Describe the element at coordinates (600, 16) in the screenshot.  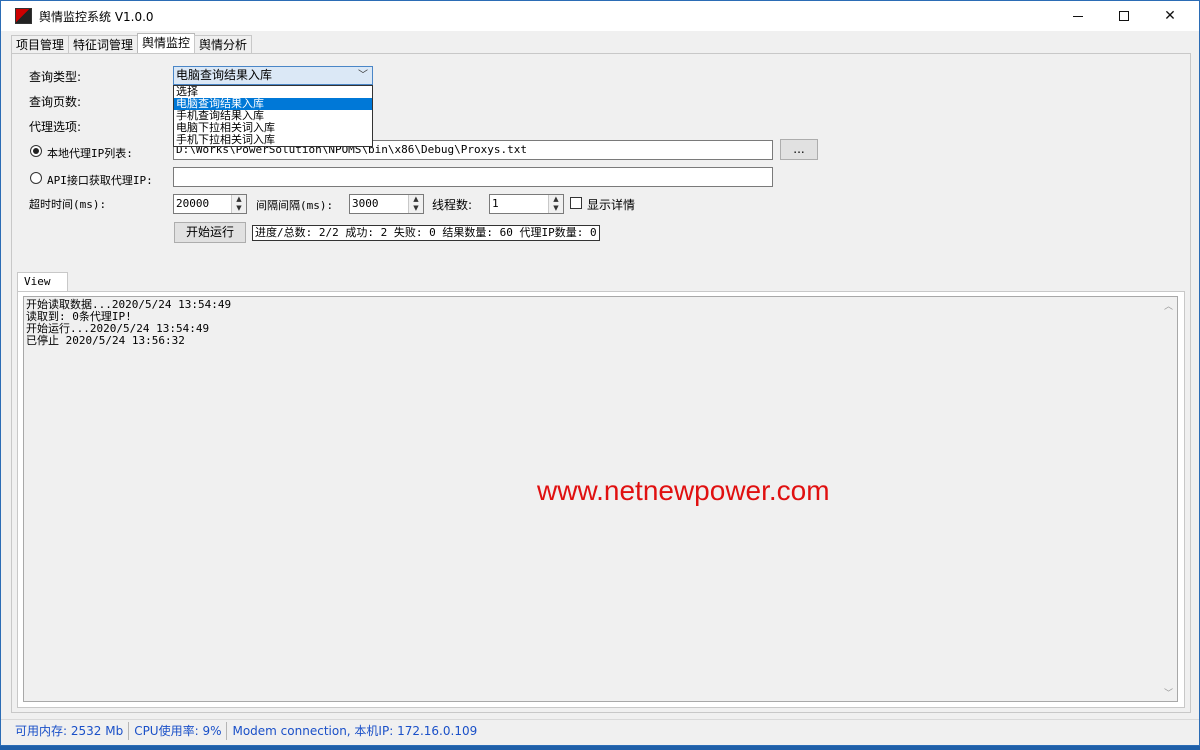
I see `title-bar: 舆情监控系统 V1.0.0 ✕` at that location.